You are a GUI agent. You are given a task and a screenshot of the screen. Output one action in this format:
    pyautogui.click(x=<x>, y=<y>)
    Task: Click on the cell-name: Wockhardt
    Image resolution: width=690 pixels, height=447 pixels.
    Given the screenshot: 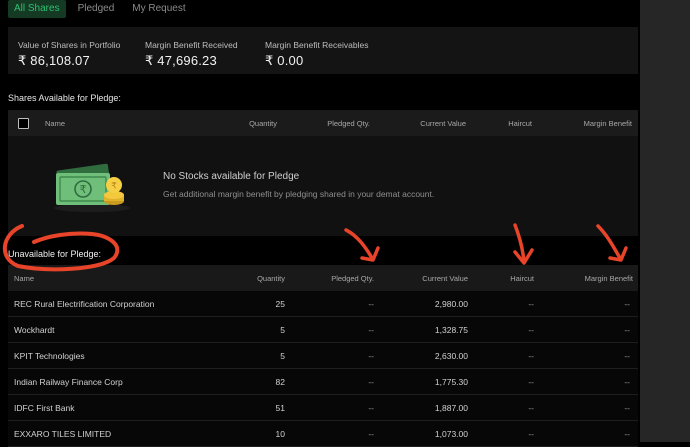 What is the action you would take?
    pyautogui.click(x=34, y=330)
    